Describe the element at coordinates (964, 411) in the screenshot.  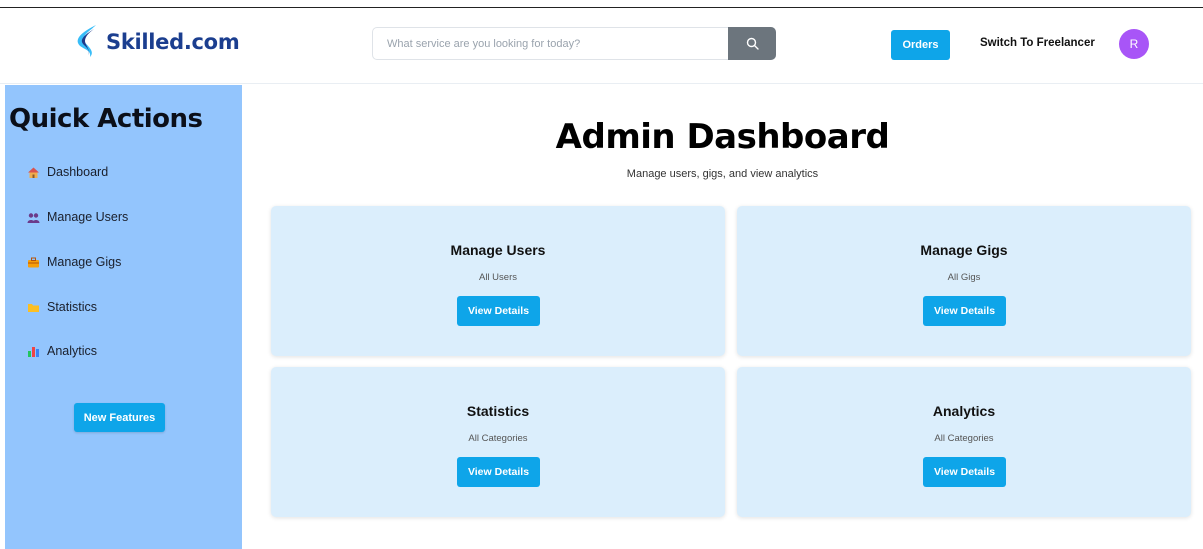
I see `card-title: Analytics` at that location.